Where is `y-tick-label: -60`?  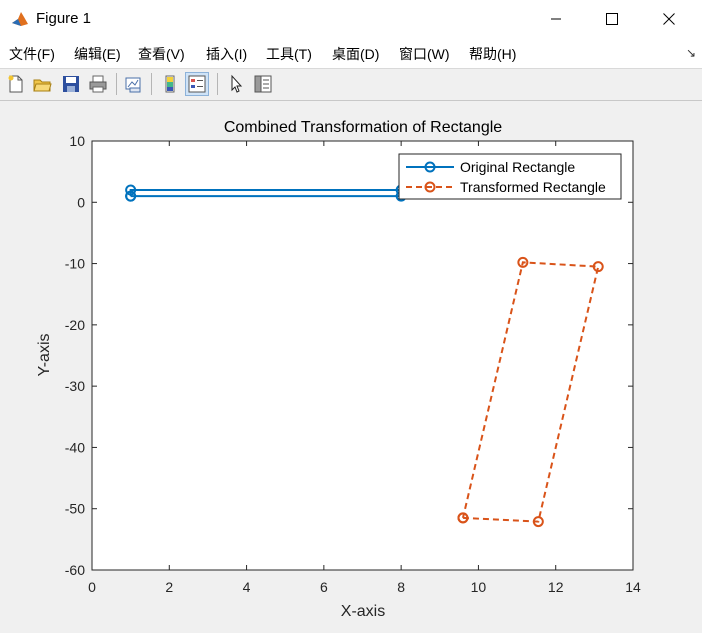
y-tick-label: -60 is located at coordinates (75, 570).